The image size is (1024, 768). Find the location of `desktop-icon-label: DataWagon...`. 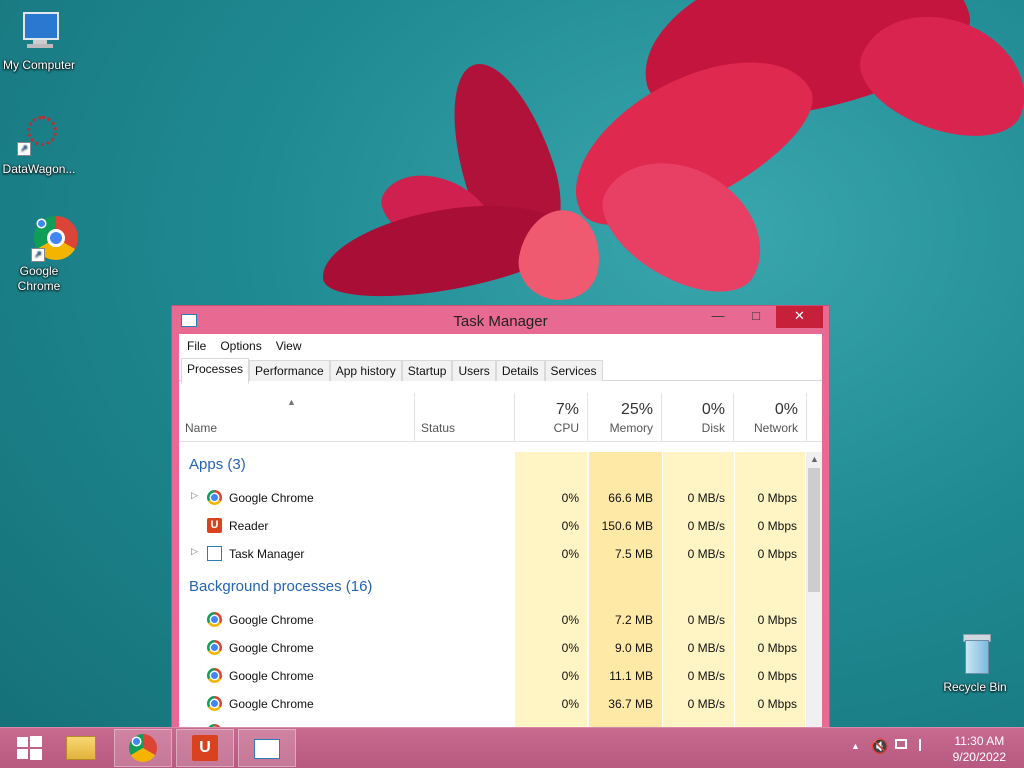

desktop-icon-label: DataWagon... is located at coordinates (39, 169).